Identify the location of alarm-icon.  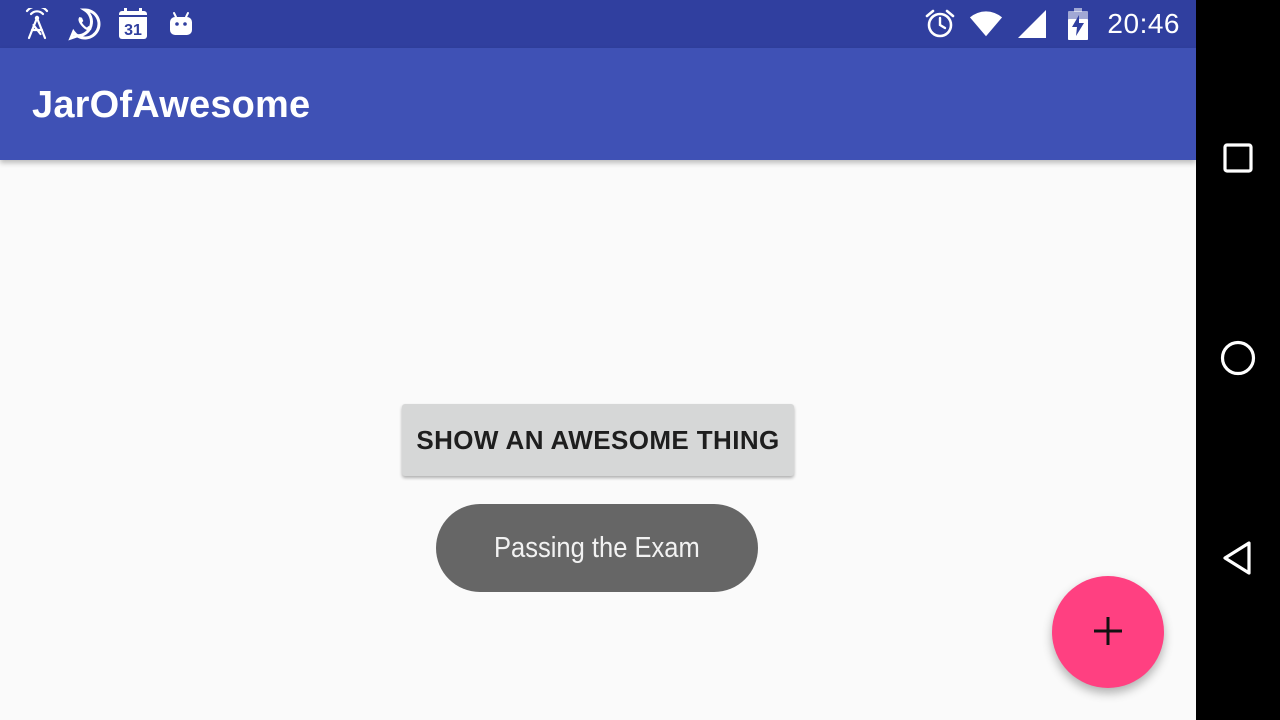
(940, 24).